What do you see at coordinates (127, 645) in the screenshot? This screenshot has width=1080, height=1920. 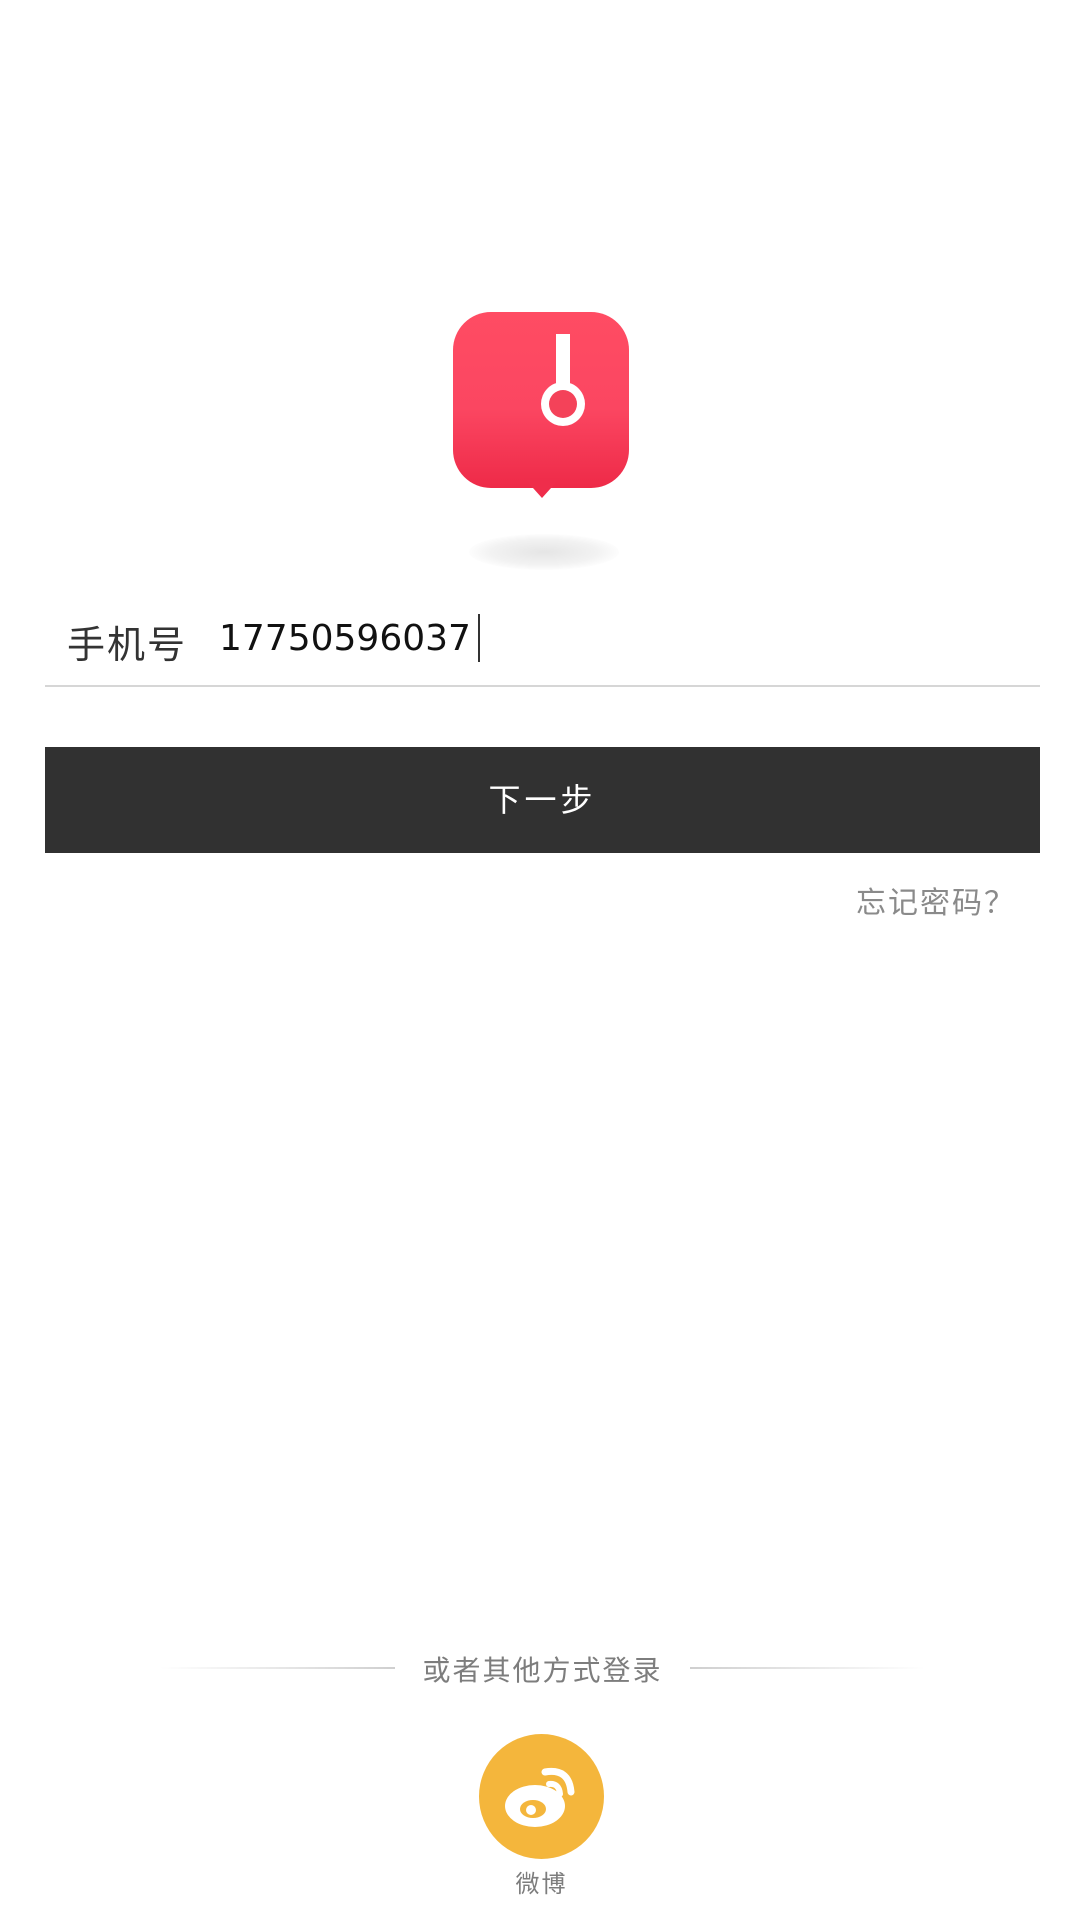 I see `phone-label: 手机号` at bounding box center [127, 645].